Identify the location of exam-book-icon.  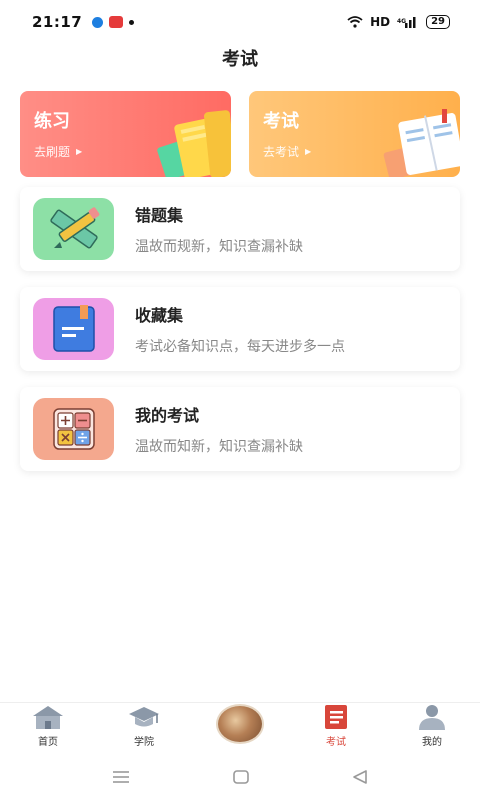
(336, 717).